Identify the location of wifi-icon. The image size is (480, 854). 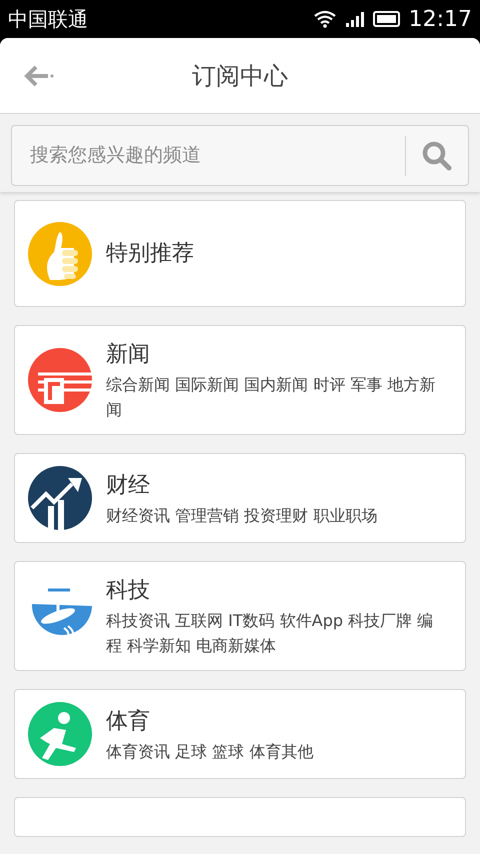
(324, 19).